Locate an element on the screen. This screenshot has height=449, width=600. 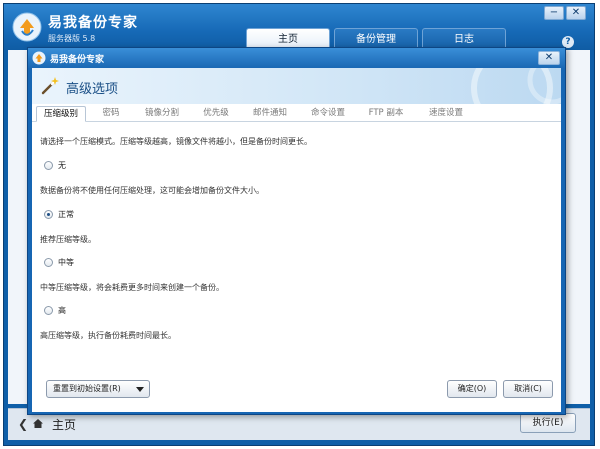
app-header: 易我备份专家 服务器版 5.8 − ✕ 主页 备份管理 日志 ? is located at coordinates (299, 27).